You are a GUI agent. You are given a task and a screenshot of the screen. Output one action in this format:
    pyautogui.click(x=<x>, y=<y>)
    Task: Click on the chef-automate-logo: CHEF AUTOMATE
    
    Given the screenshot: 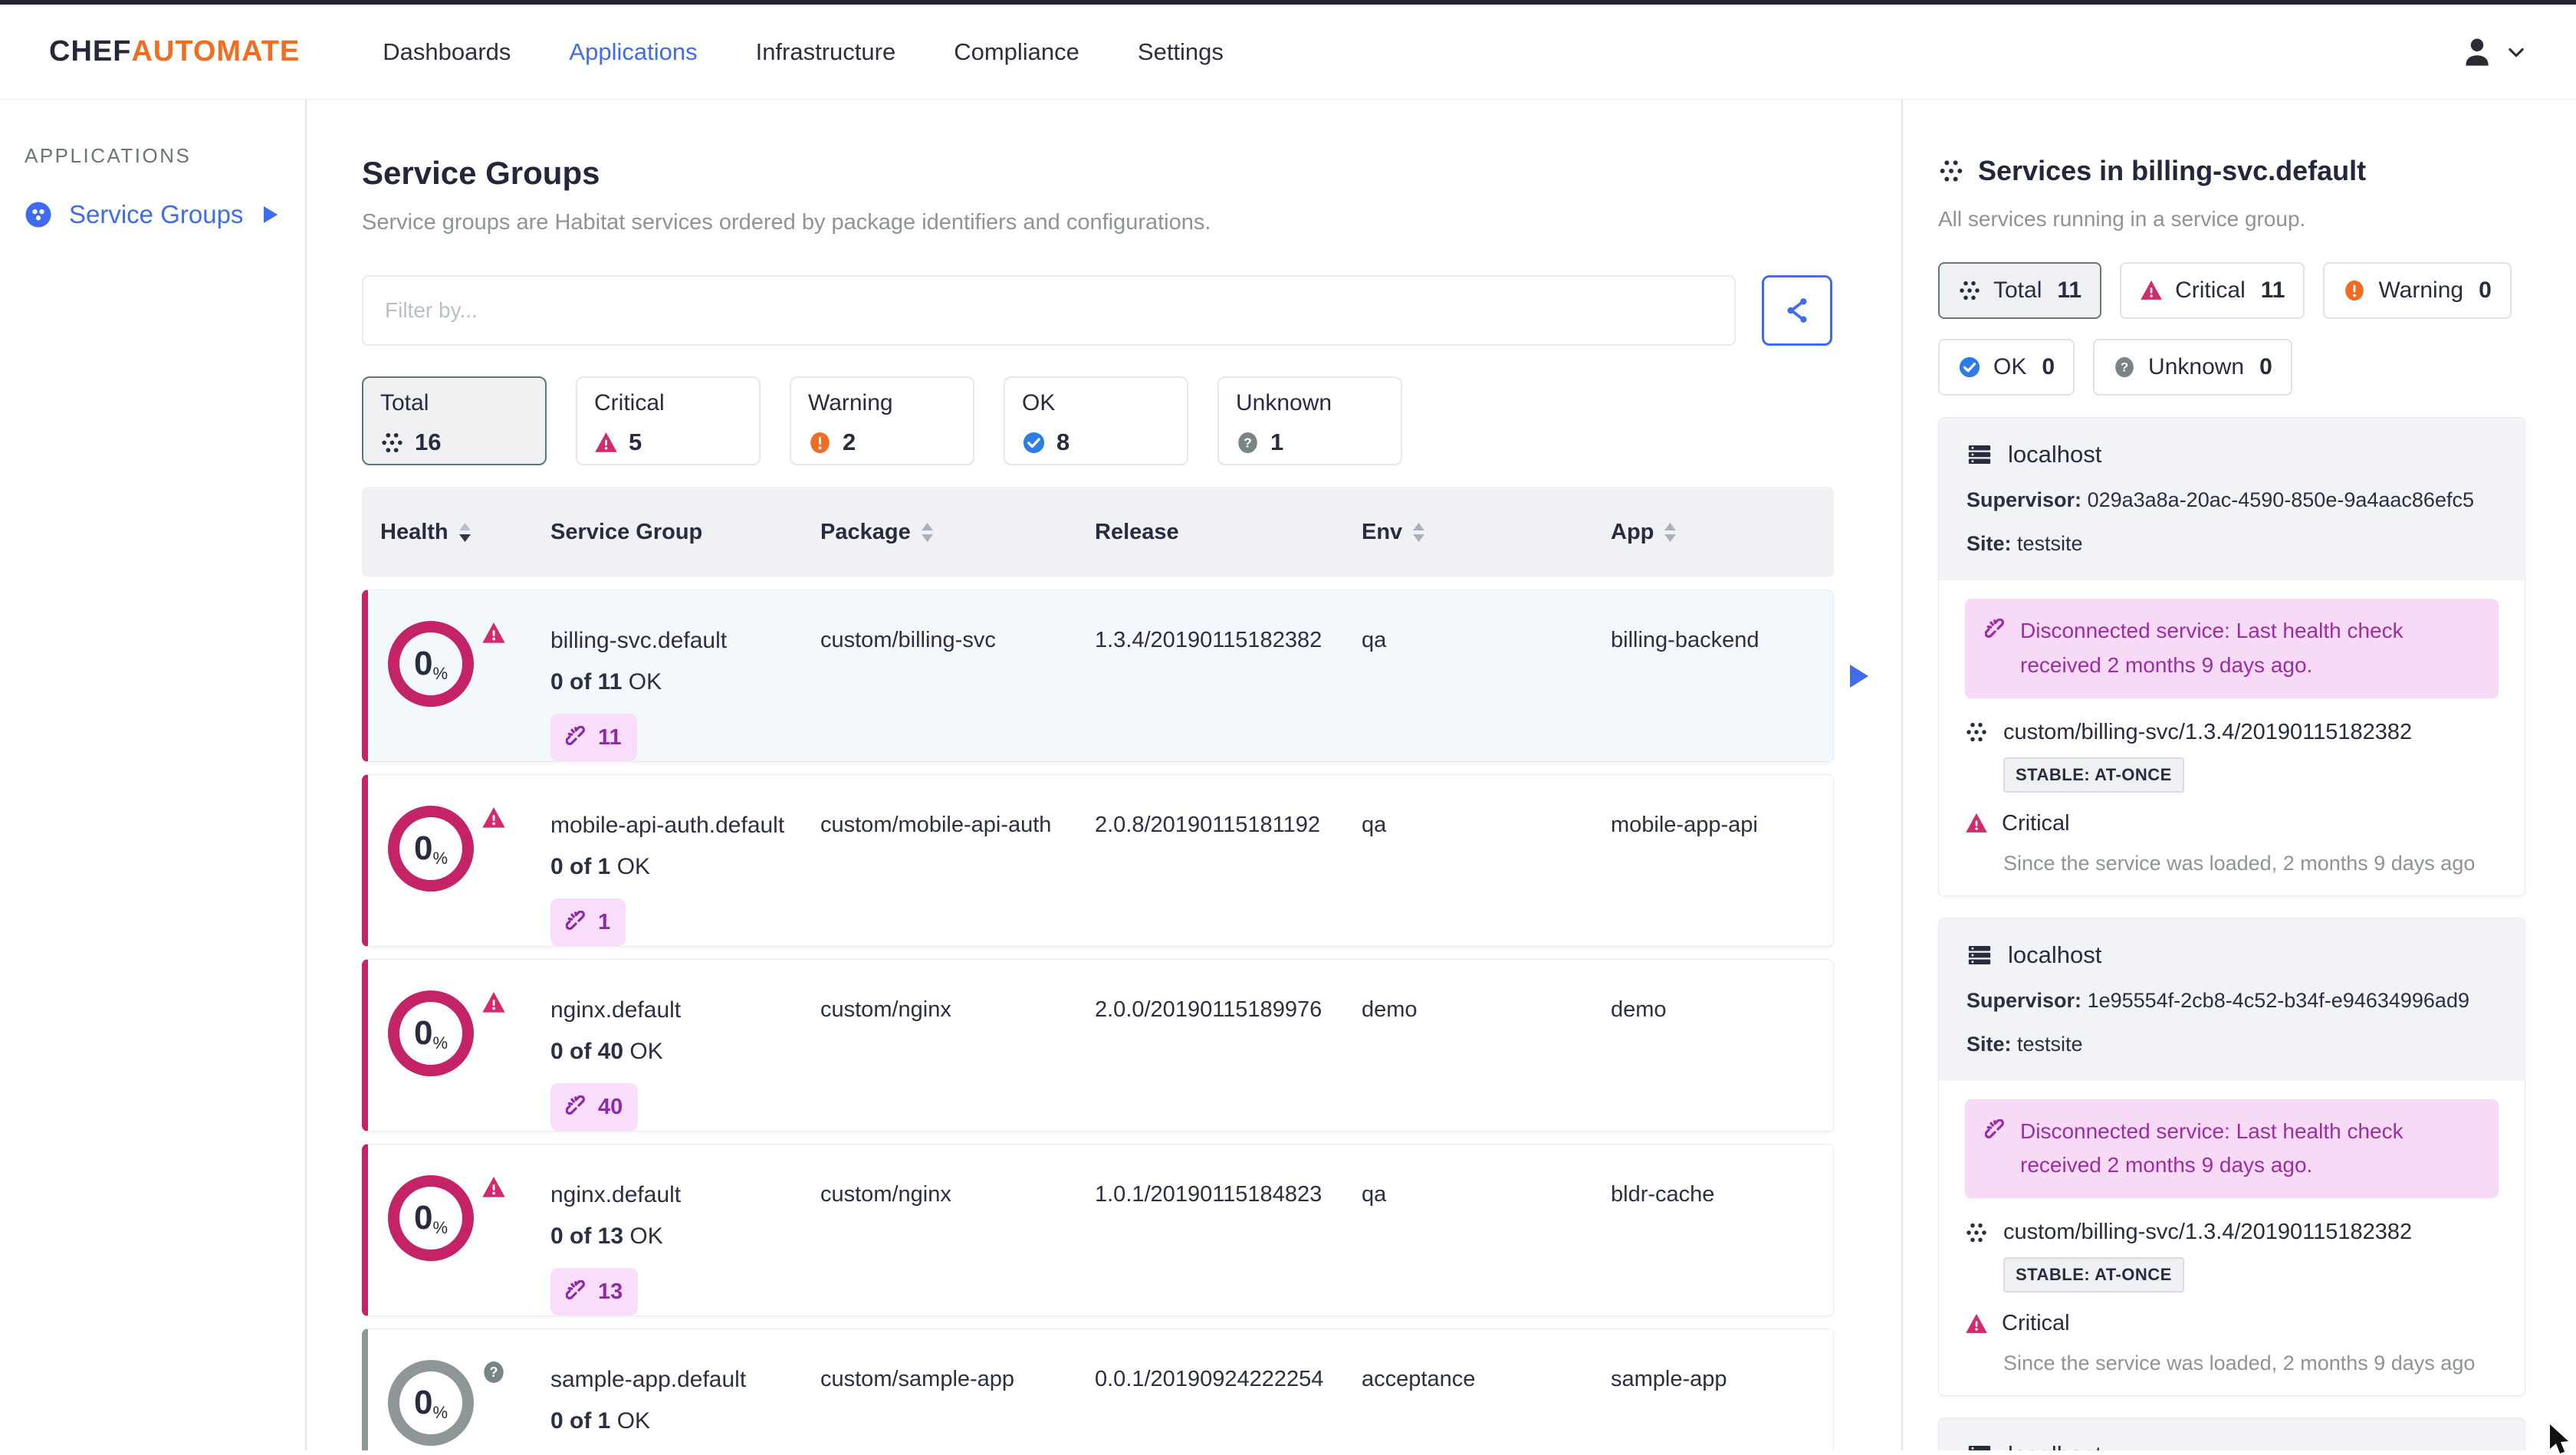 What is the action you would take?
    pyautogui.click(x=174, y=51)
    